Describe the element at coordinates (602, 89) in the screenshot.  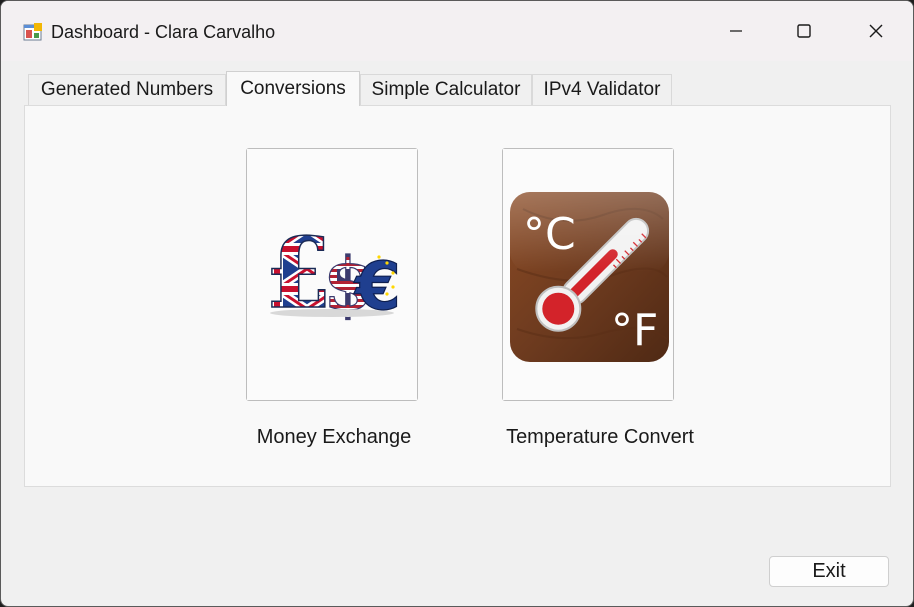
I see `tab-ipv4-validator: IPv4 Validator` at that location.